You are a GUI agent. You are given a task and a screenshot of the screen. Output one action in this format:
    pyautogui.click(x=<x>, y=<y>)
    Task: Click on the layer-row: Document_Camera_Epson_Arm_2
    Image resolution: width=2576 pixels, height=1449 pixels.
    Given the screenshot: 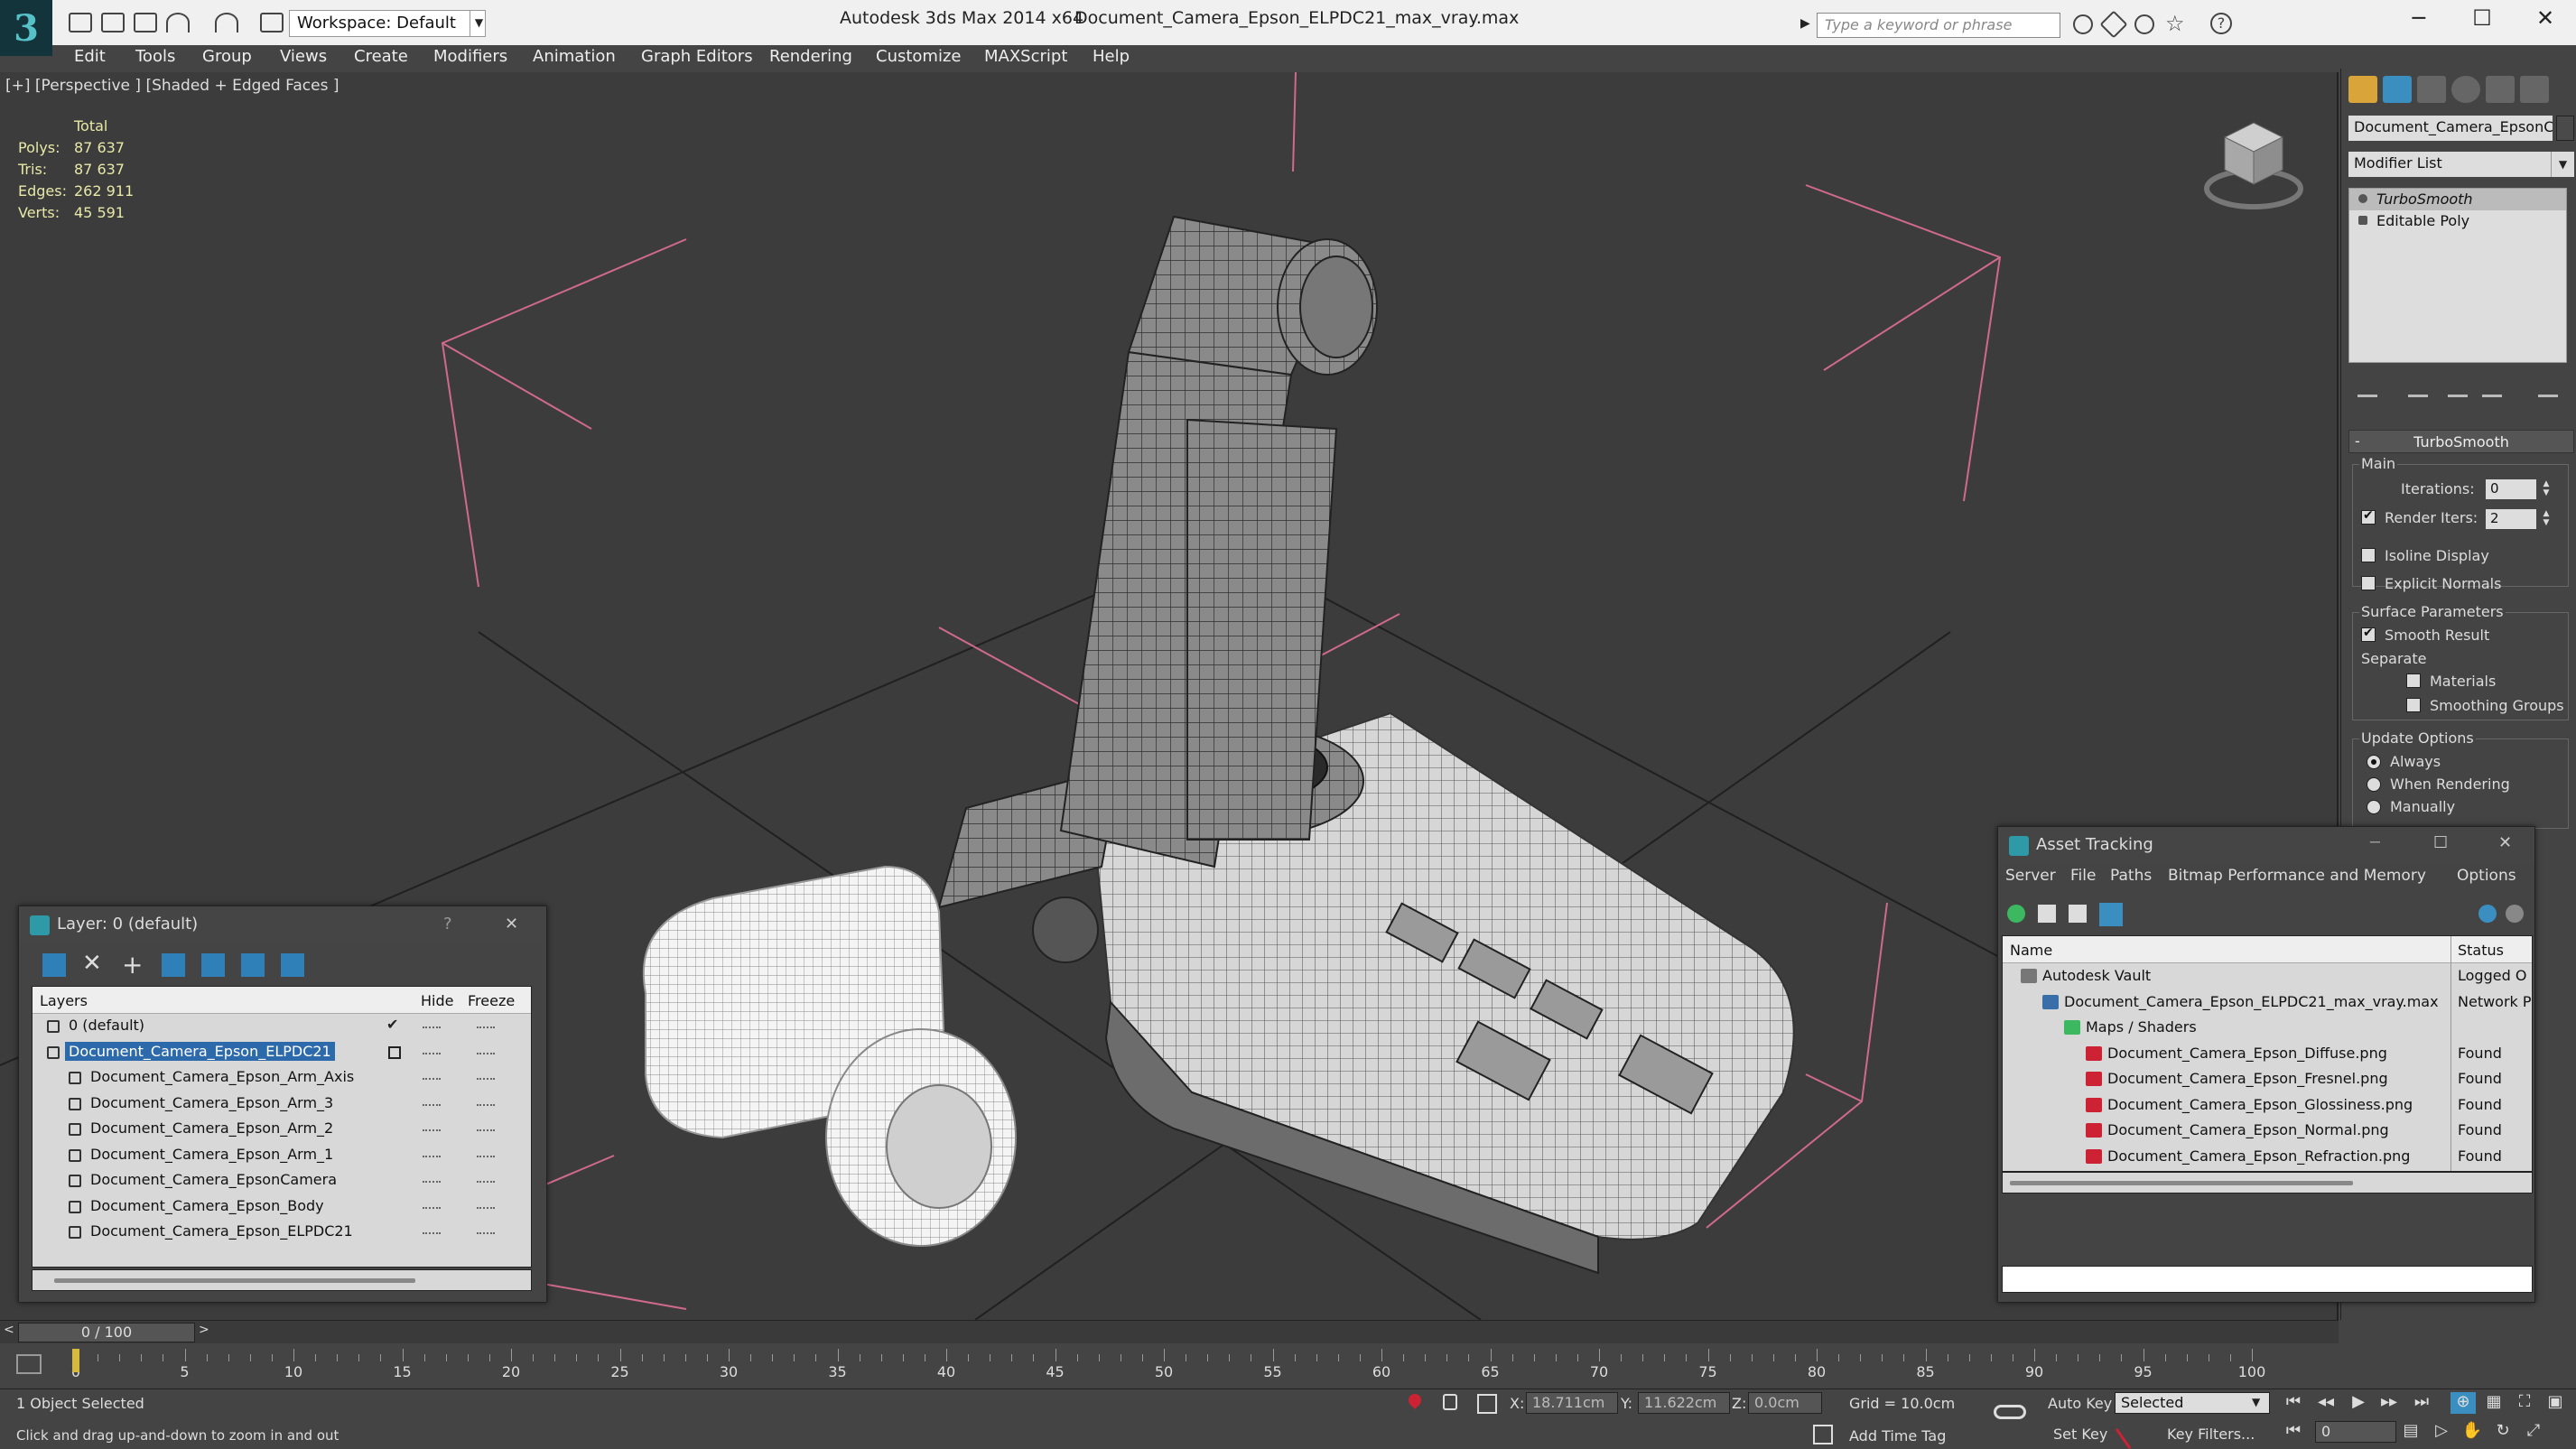 What is the action you would take?
    pyautogui.click(x=282, y=1130)
    